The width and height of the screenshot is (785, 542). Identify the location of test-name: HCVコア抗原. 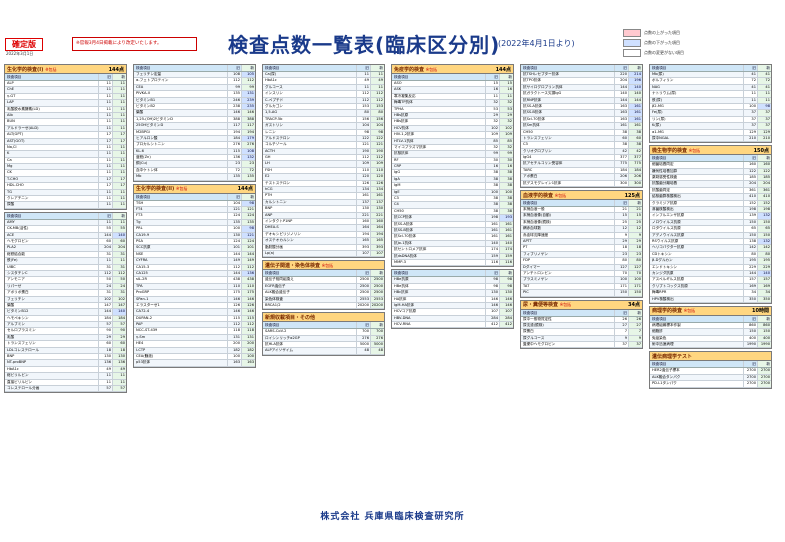
(405, 311).